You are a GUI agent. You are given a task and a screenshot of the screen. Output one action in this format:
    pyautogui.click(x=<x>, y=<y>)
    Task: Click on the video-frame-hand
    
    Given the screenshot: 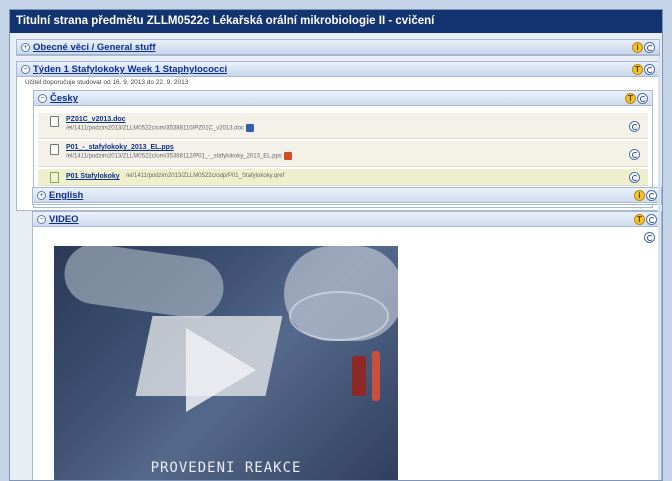 What is the action you would take?
    pyautogui.click(x=144, y=284)
    